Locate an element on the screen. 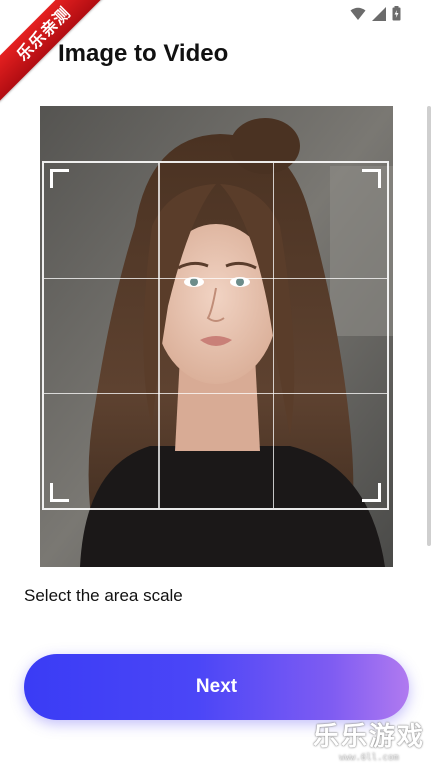  watermark-url: www.6ll.com is located at coordinates (369, 758).